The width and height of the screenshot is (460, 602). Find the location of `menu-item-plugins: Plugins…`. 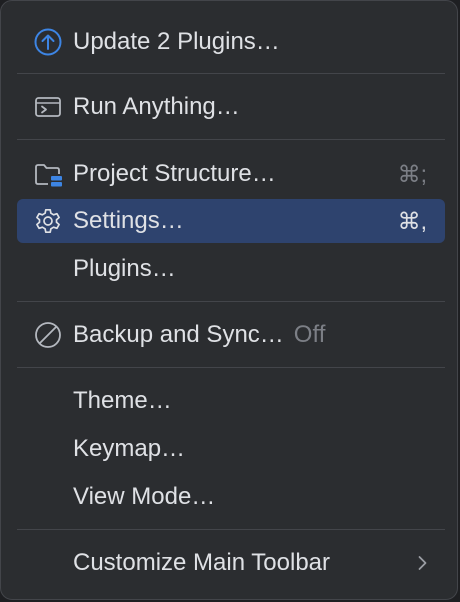

menu-item-plugins: Plugins… is located at coordinates (231, 269).